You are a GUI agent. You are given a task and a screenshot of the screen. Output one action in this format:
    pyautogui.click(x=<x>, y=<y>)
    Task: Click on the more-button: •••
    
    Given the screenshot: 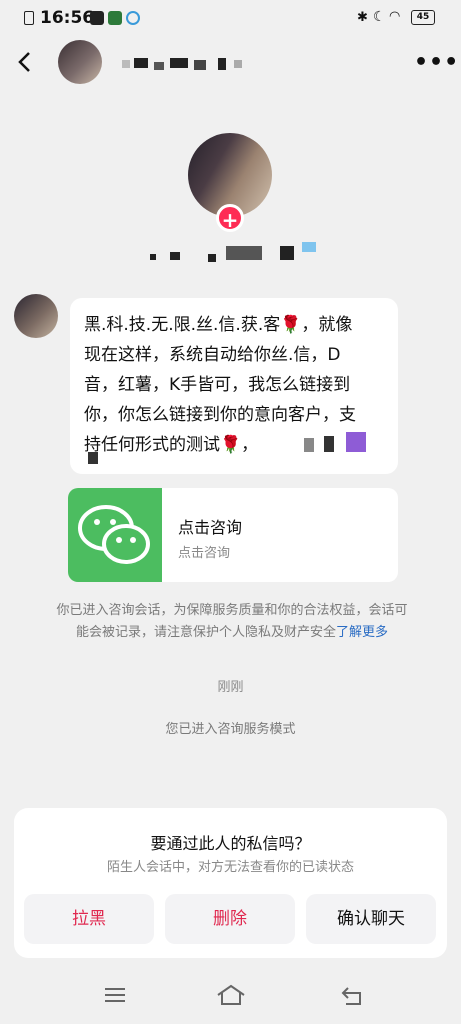 What is the action you would take?
    pyautogui.click(x=436, y=62)
    